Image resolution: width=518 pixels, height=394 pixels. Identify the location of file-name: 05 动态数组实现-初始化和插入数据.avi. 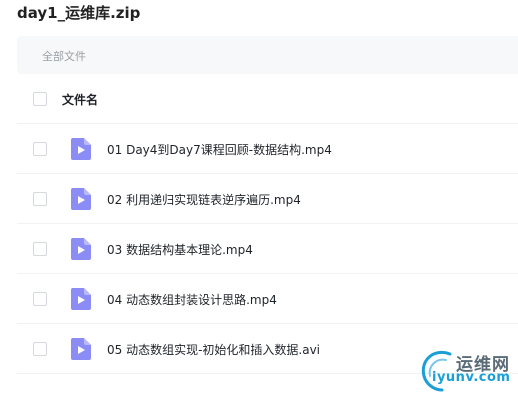
(213, 349).